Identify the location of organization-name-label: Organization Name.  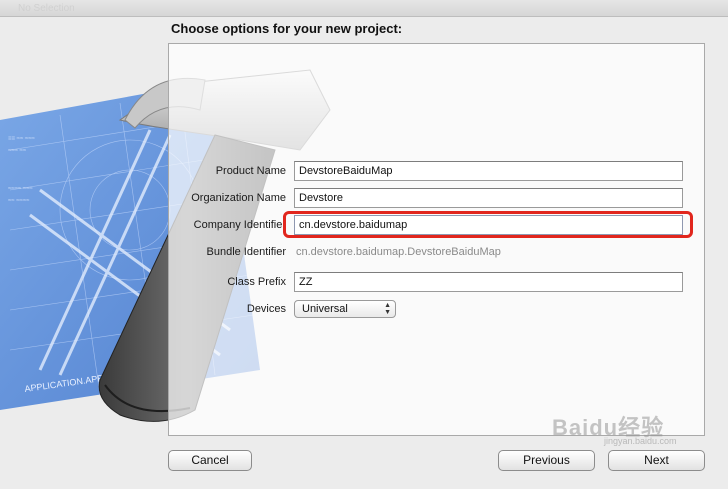
(238, 198).